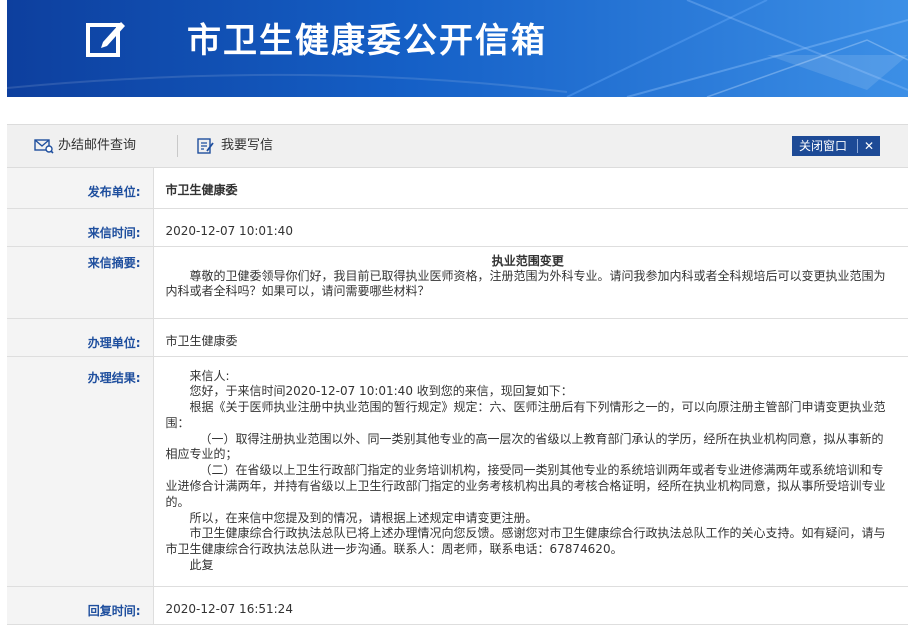 Image resolution: width=915 pixels, height=633 pixels. I want to click on handler-label: 办理单位:, so click(80, 337).